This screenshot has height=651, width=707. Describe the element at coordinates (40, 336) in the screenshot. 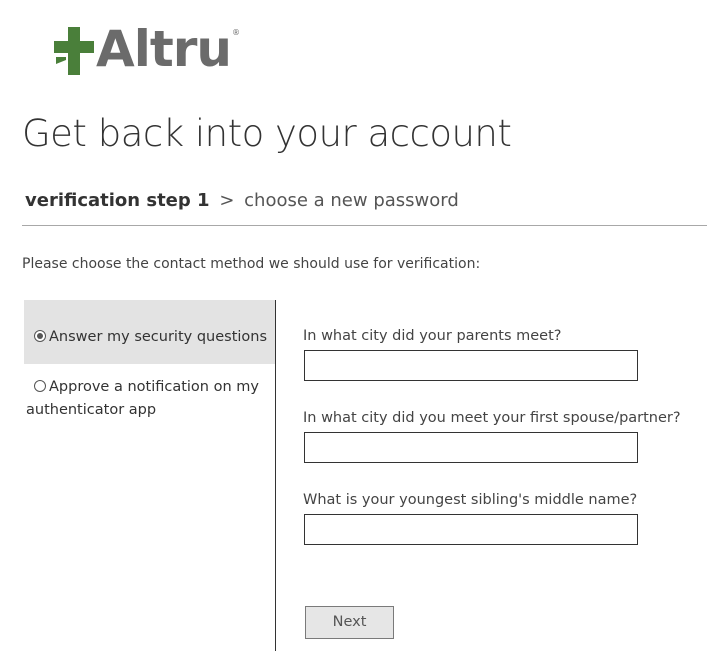

I see `radio-selected-icon` at that location.